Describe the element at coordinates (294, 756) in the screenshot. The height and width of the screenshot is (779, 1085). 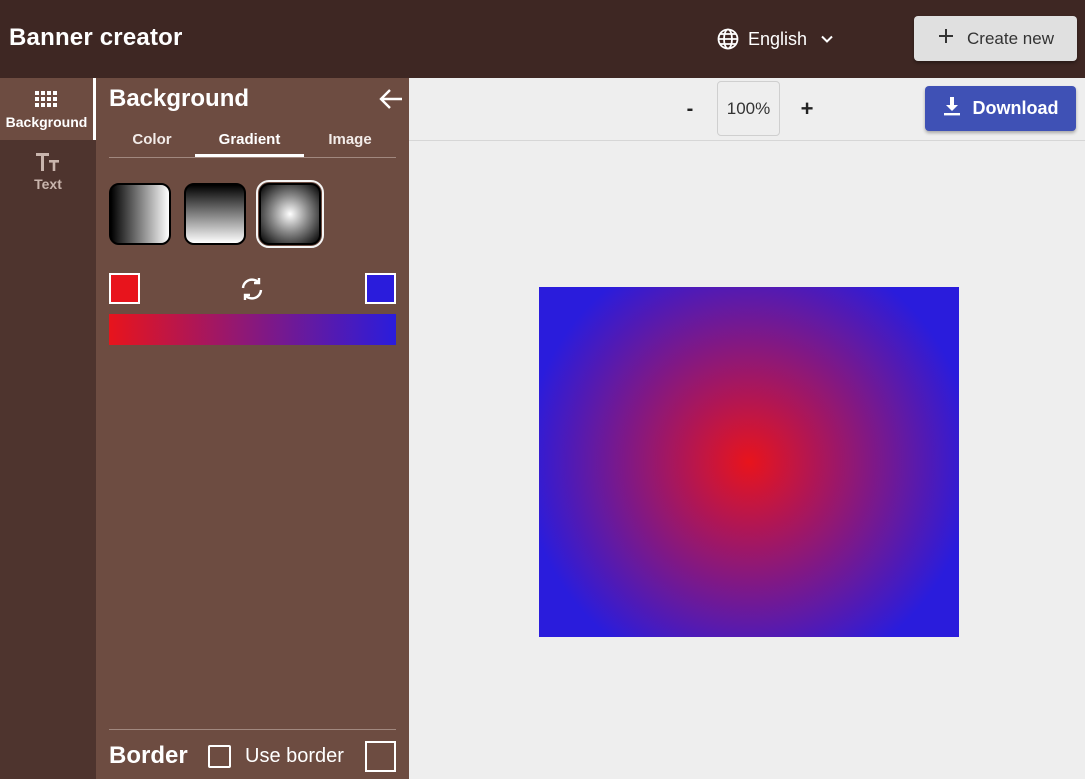
I see `use-border-label: Use border` at that location.